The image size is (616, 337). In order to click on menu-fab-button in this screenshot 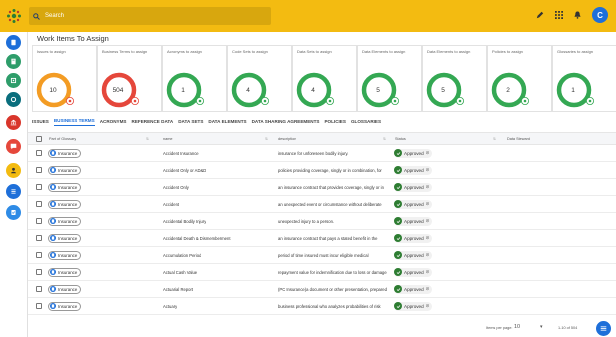, I will do `click(603, 328)`.